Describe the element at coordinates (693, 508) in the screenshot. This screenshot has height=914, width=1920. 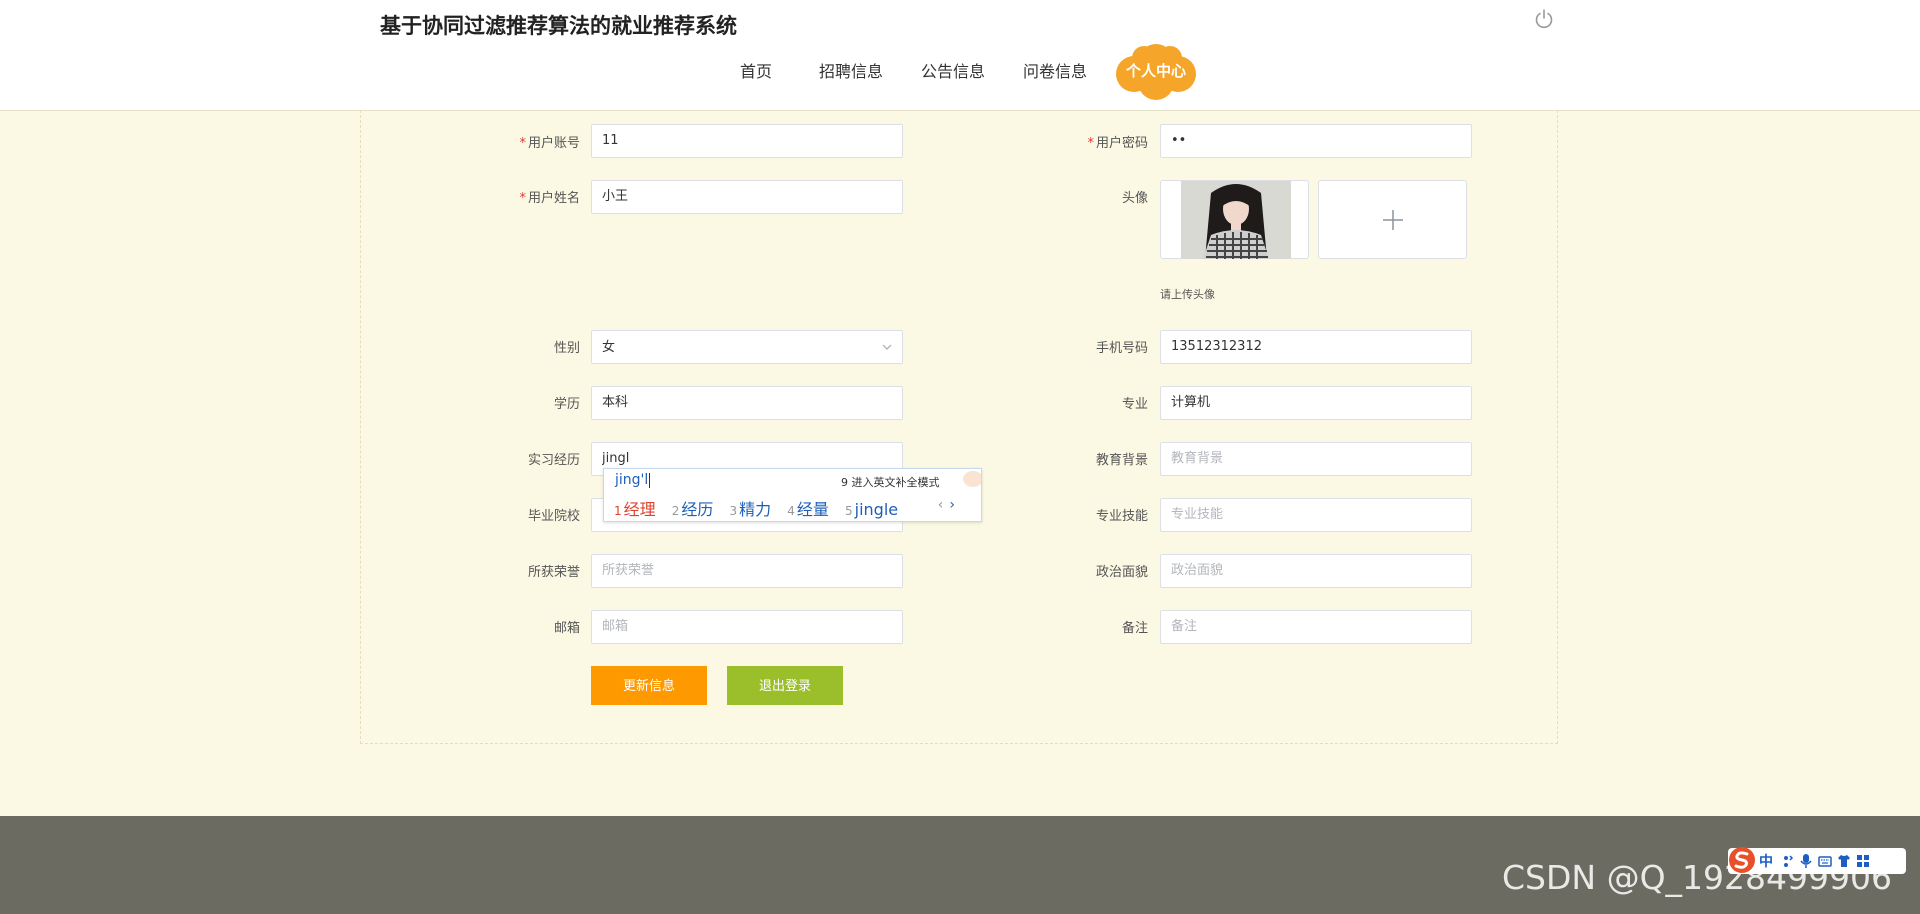
I see `ime-candidate: 2 经历` at that location.